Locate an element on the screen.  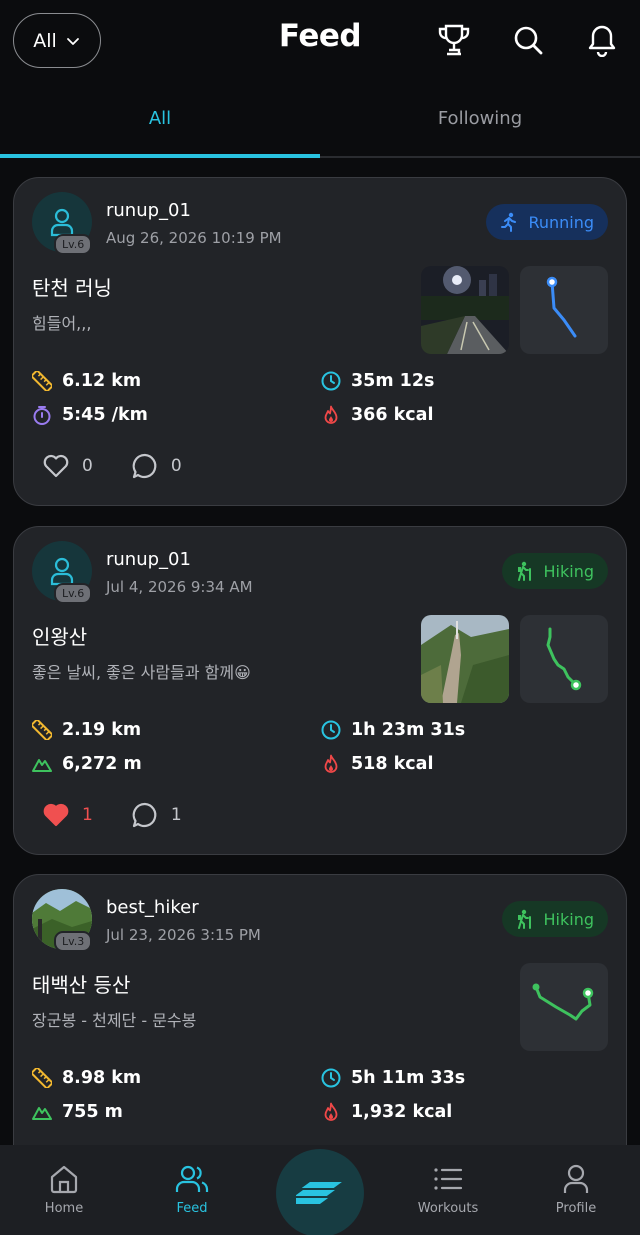
nav-workouts: Workouts is located at coordinates (448, 1190).